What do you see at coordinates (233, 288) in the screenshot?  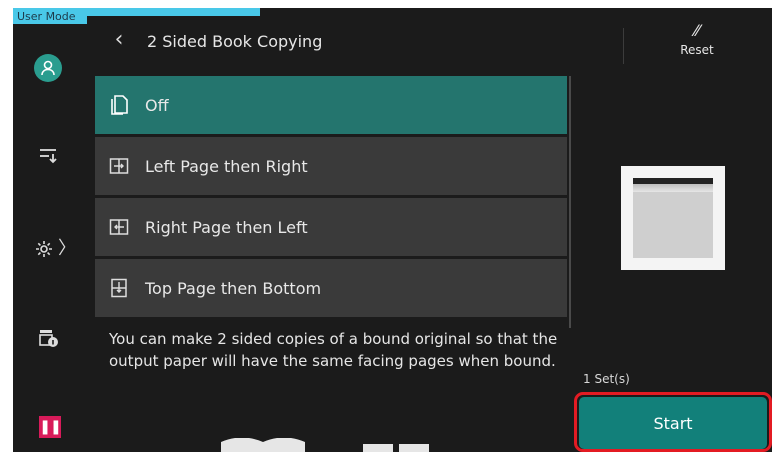 I see `option-label: Top Page then Bottom` at bounding box center [233, 288].